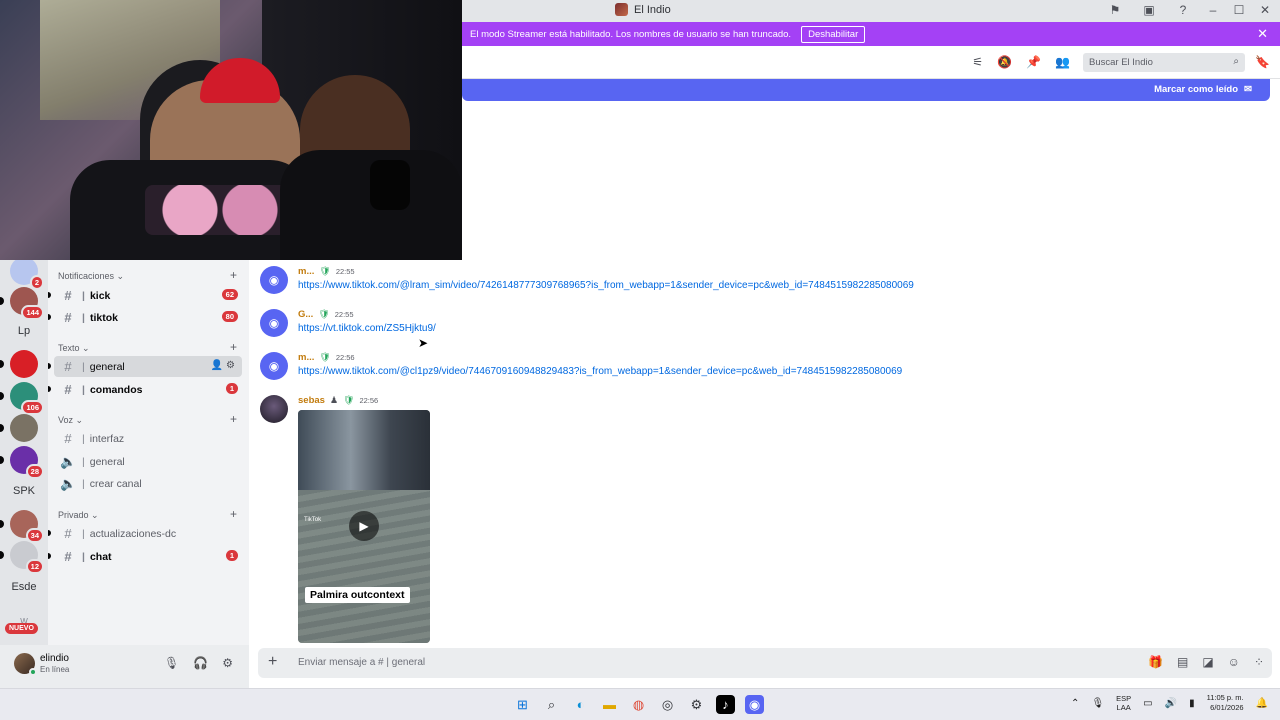 The width and height of the screenshot is (1280, 720). Describe the element at coordinates (977, 62) in the screenshot. I see `threads-icon: ⚟` at that location.